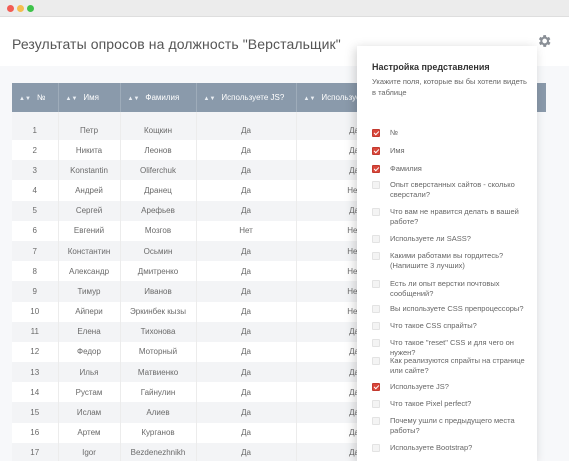 Image resolution: width=569 pixels, height=461 pixels. What do you see at coordinates (35, 97) in the screenshot?
I see `column-header-0: ▲▼ №` at bounding box center [35, 97].